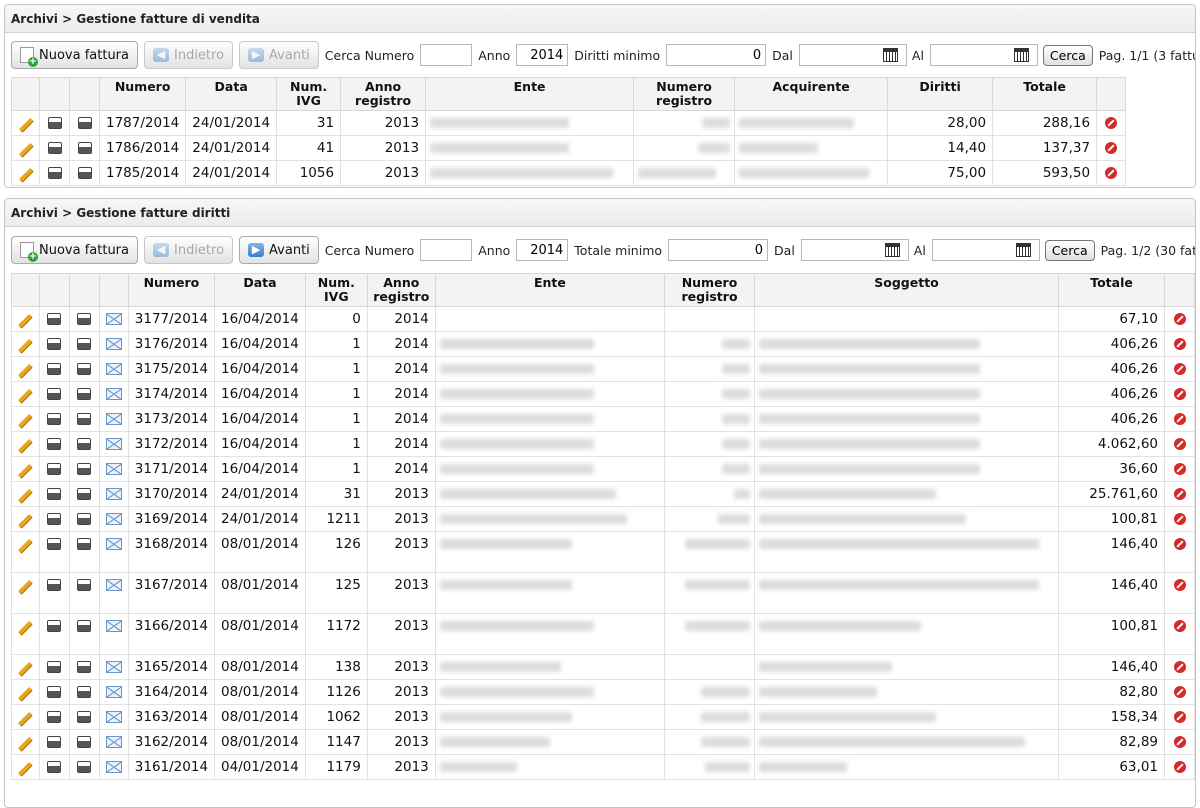  Describe the element at coordinates (811, 94) in the screenshot. I see `col-acquirente: Acquirente` at that location.